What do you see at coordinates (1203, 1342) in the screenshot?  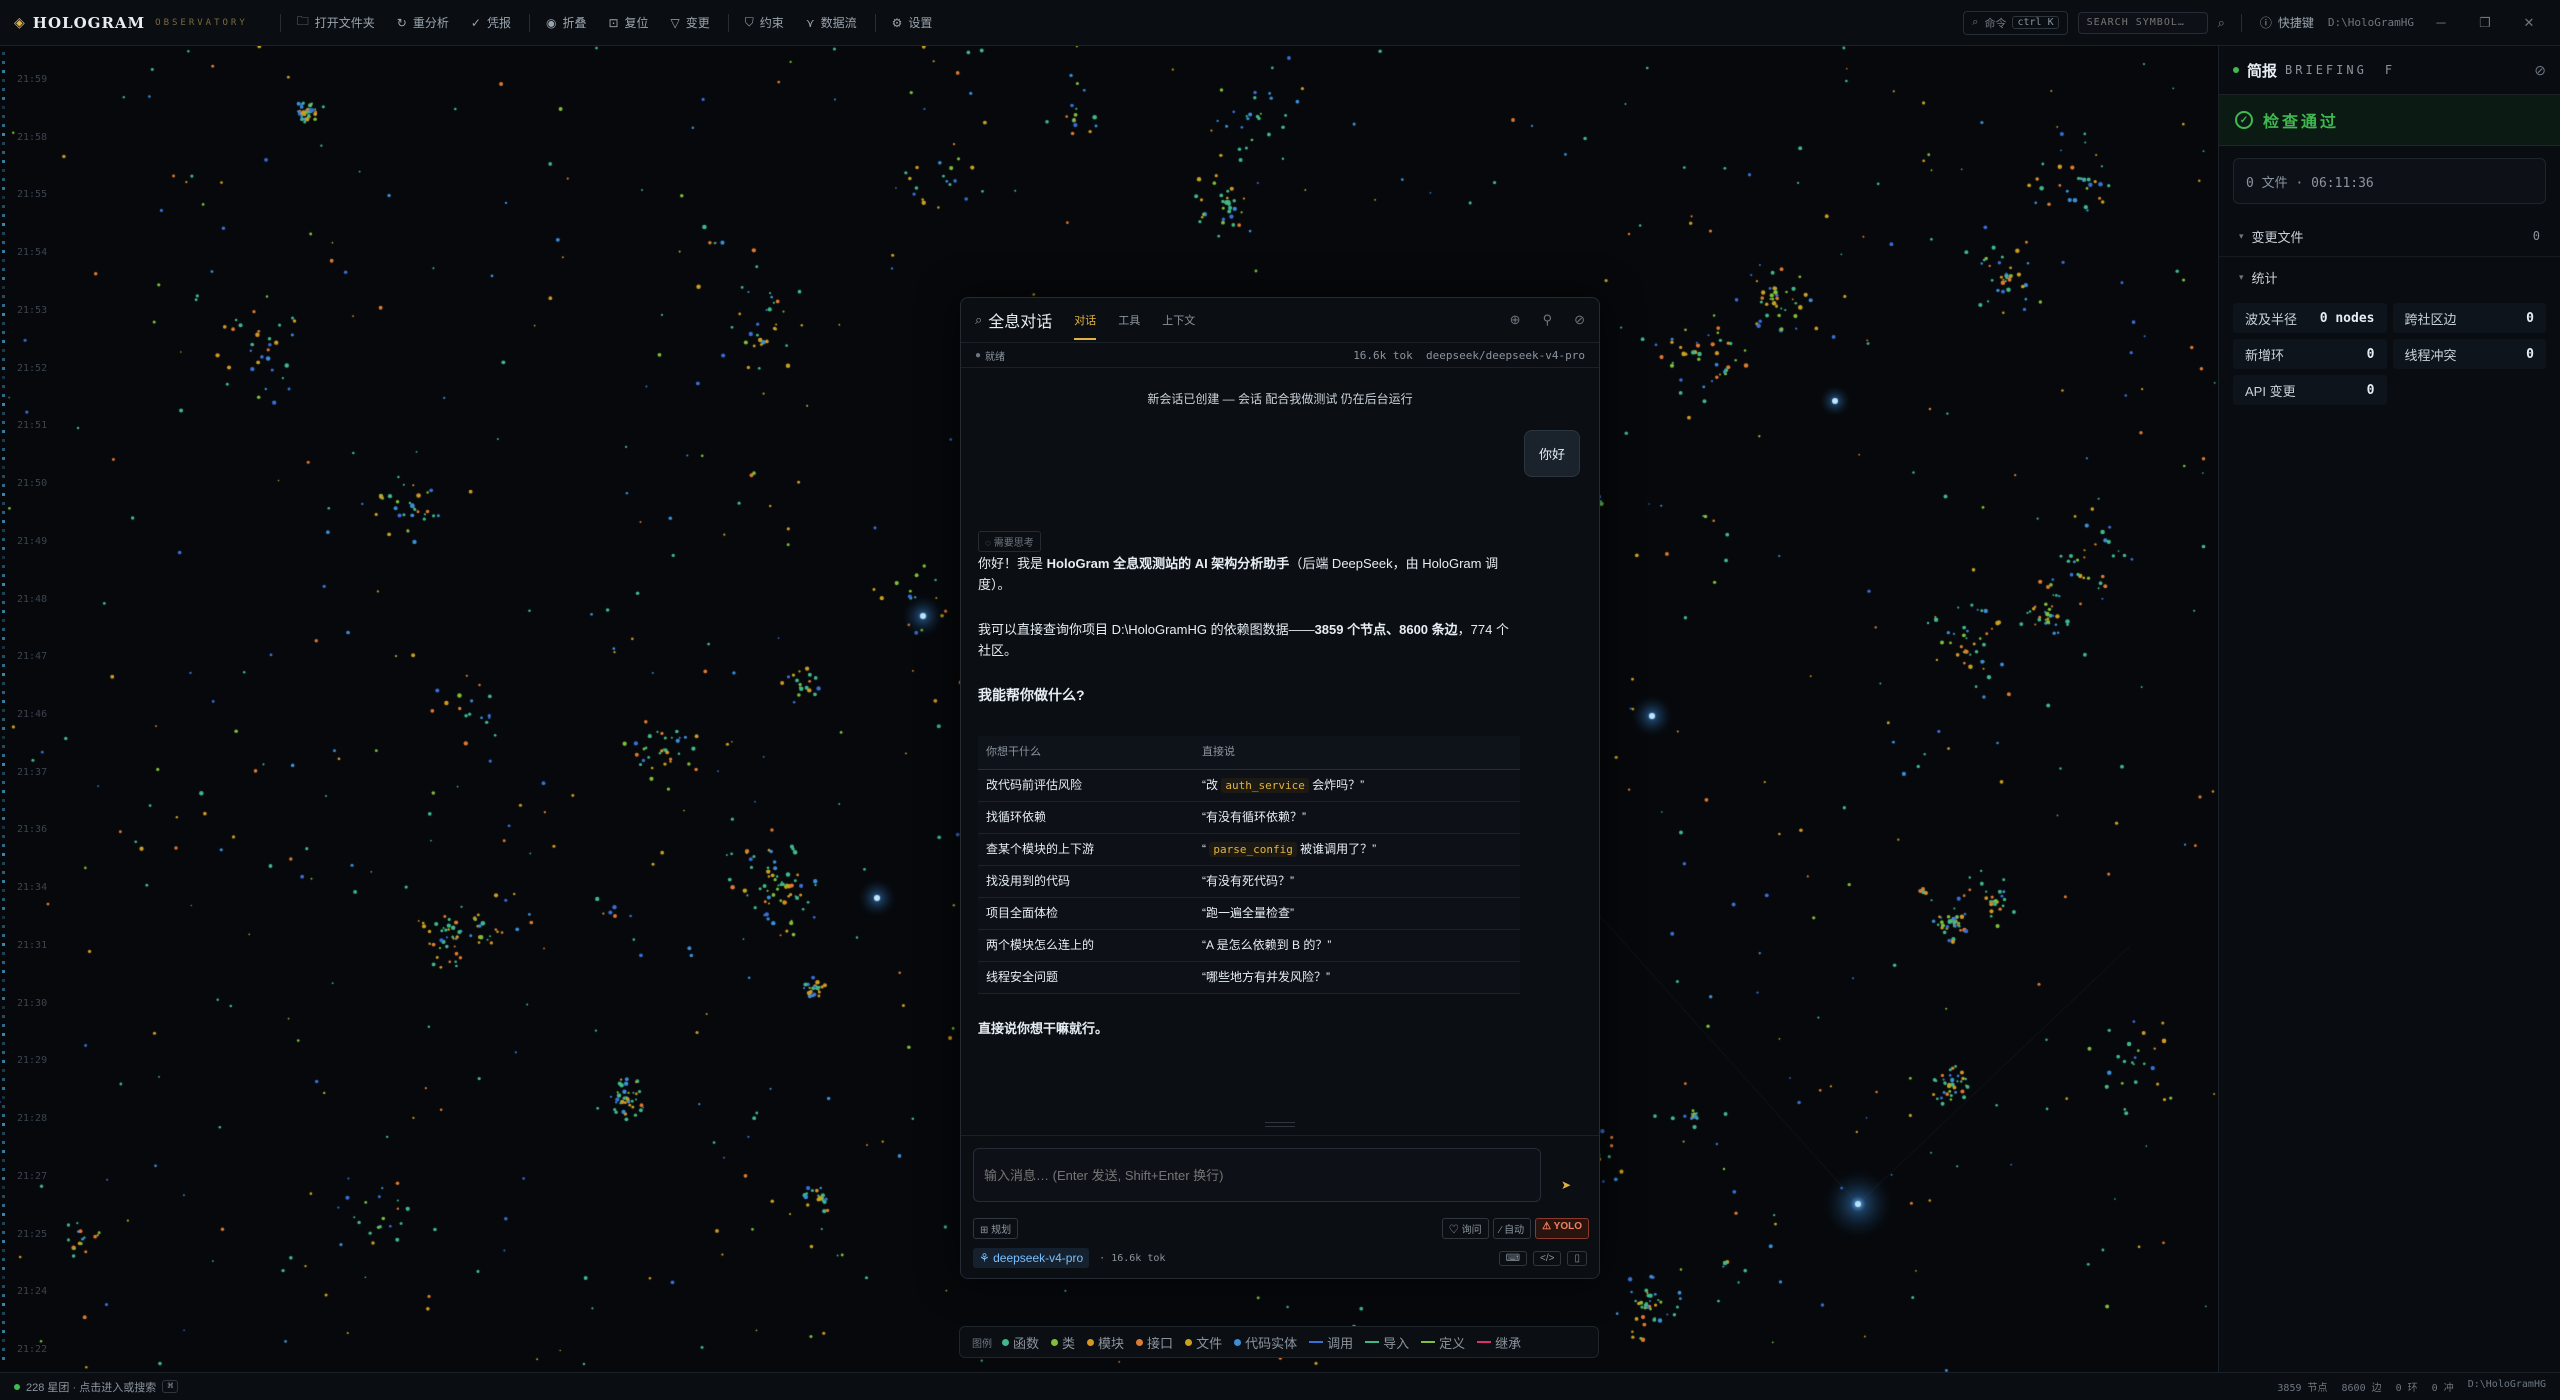 I see `legend-node-4: 文件` at bounding box center [1203, 1342].